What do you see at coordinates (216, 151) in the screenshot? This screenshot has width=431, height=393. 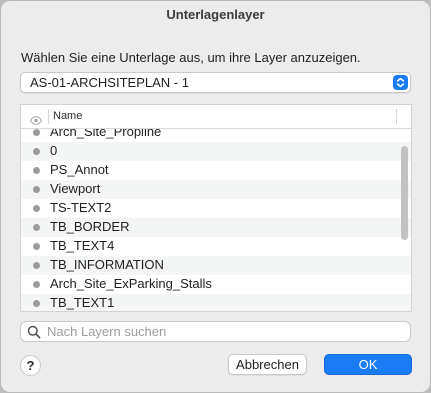 I see `layer-row: 0` at bounding box center [216, 151].